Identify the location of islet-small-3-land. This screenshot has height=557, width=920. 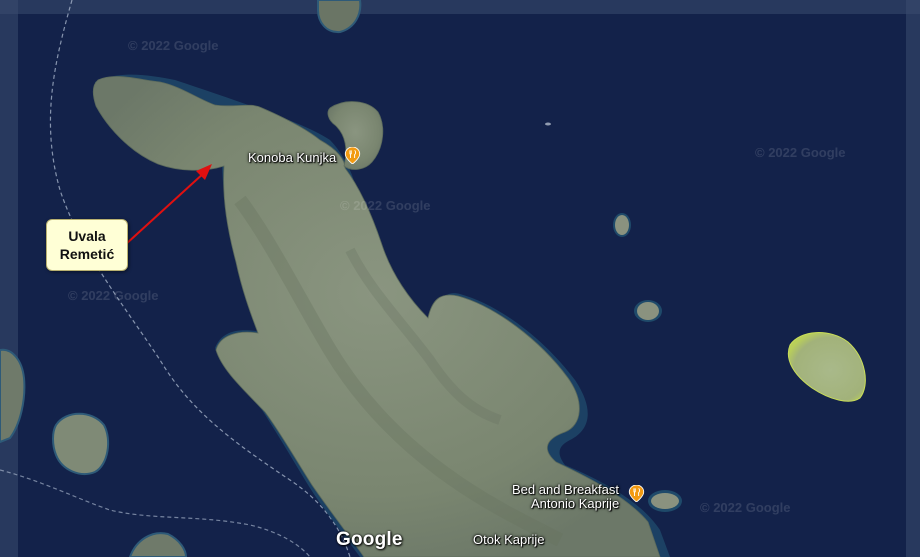
(665, 501).